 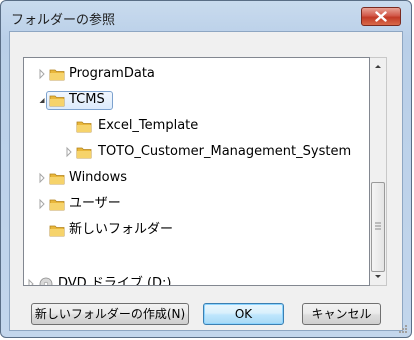 I want to click on tree-item-users: ユーザー, so click(x=196, y=204).